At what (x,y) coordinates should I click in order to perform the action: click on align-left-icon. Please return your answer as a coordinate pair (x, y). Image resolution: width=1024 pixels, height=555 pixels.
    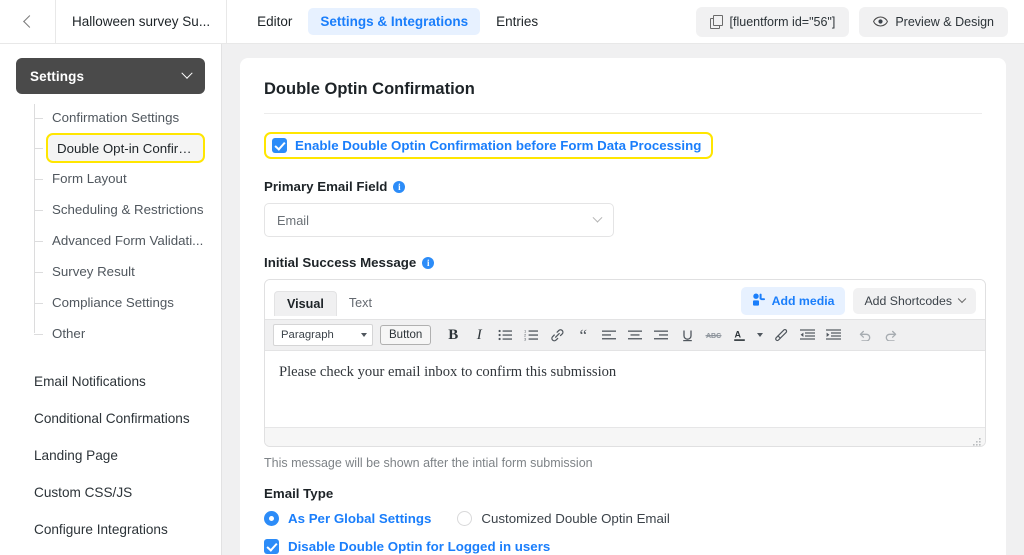
    Looking at the image, I should click on (609, 335).